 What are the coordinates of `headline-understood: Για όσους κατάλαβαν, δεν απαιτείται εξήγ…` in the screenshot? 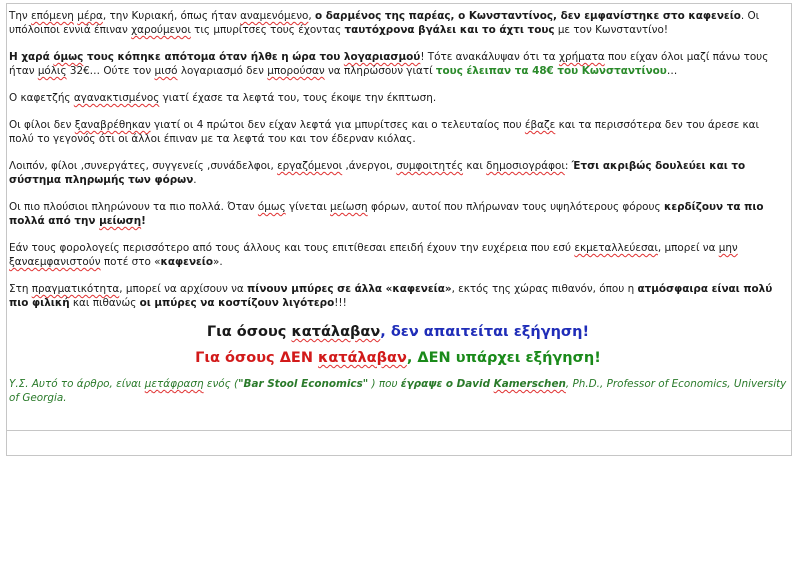 It's located at (398, 332).